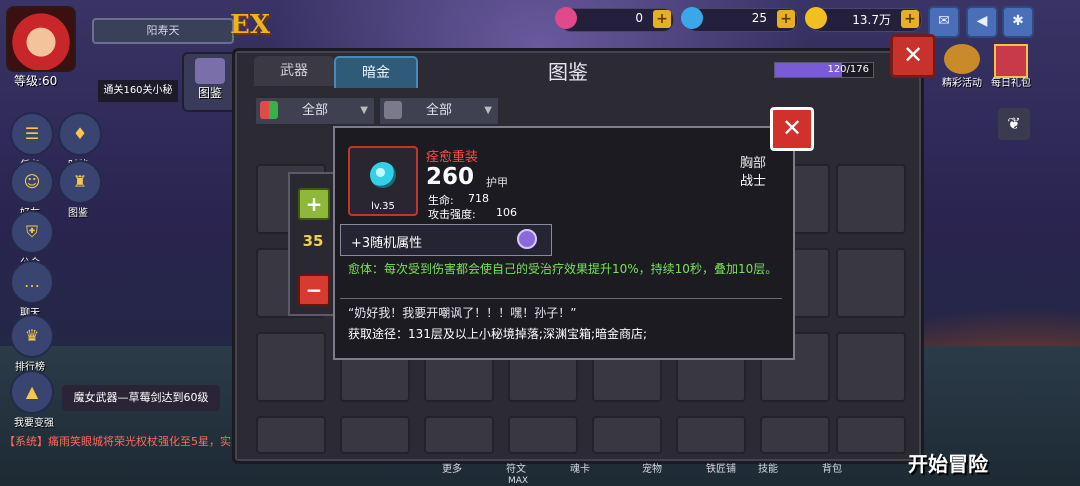  What do you see at coordinates (692, 18) in the screenshot?
I see `blue-diamond-icon` at bounding box center [692, 18].